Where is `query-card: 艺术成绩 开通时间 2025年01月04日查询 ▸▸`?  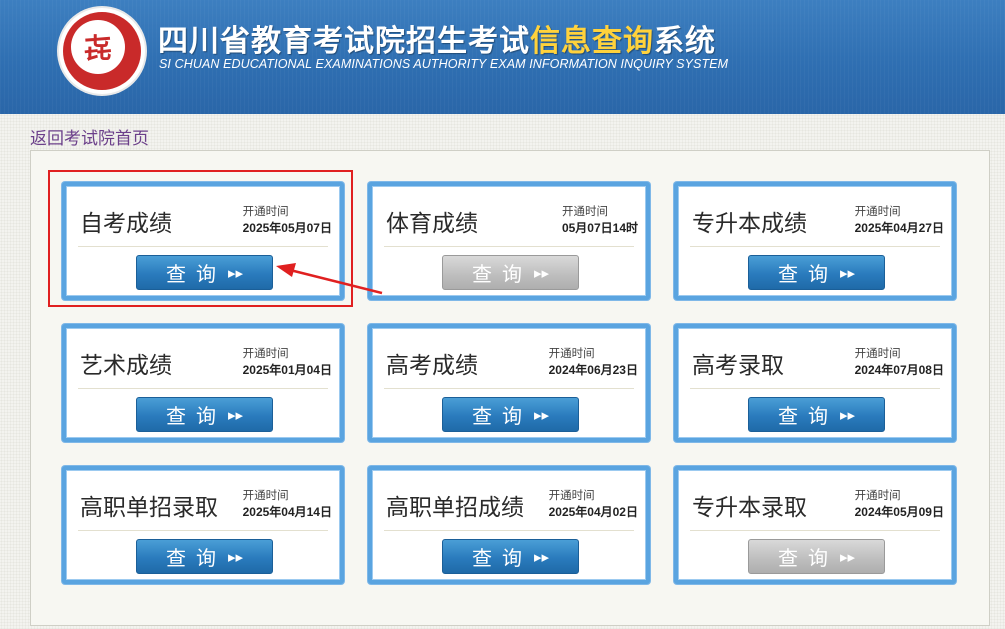 query-card: 艺术成绩 开通时间 2025年01月04日查询 ▸▸ is located at coordinates (203, 383).